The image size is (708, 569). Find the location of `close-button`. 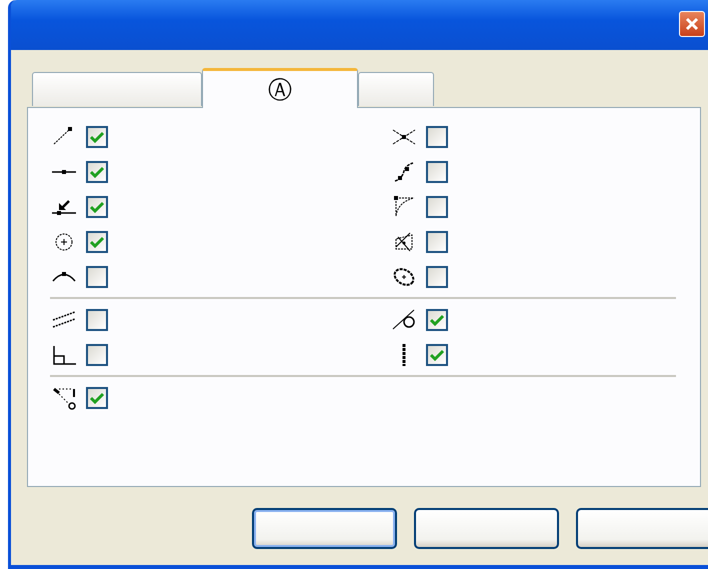

close-button is located at coordinates (692, 24).